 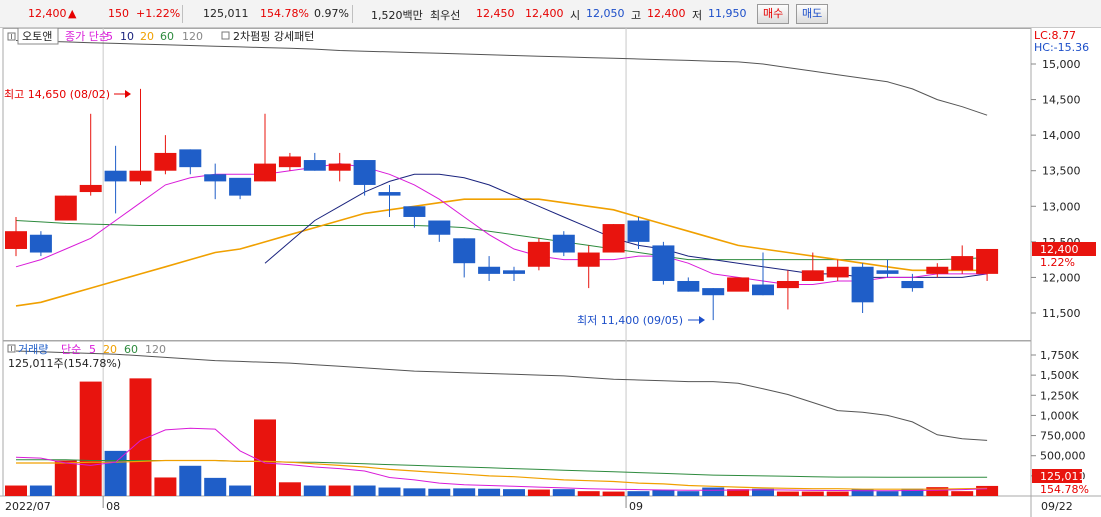 I want to click on volume-tick-label: 1,000K, so click(x=1059, y=415).